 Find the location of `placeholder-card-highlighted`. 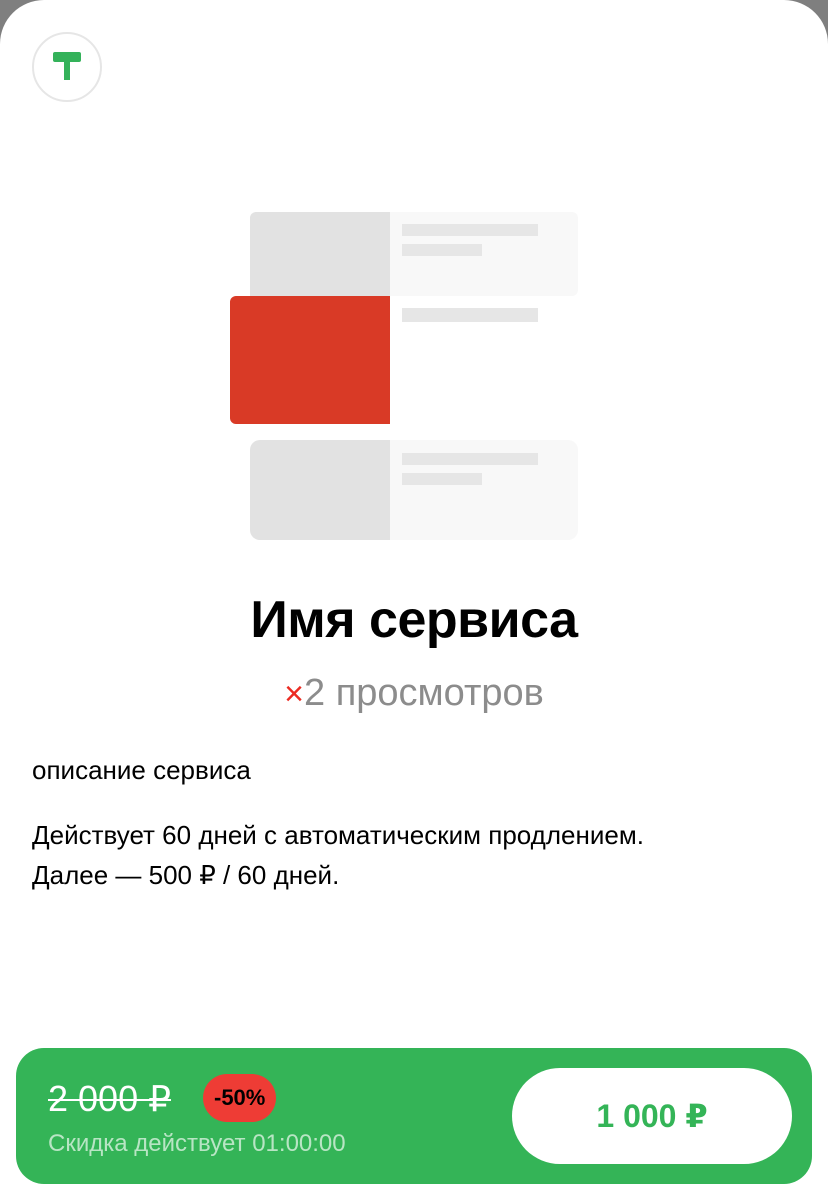

placeholder-card-highlighted is located at coordinates (384, 360).